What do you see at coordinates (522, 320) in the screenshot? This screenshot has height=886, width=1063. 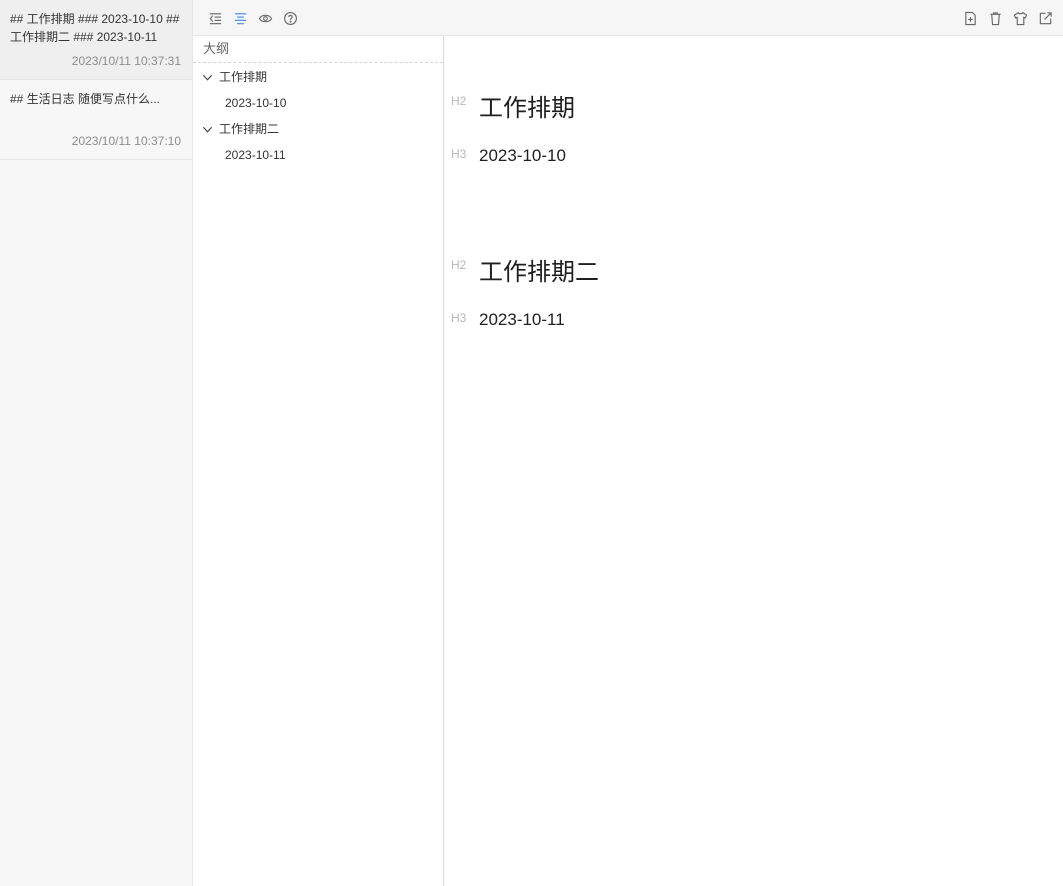 I see `heading-text: 2023-10-11` at bounding box center [522, 320].